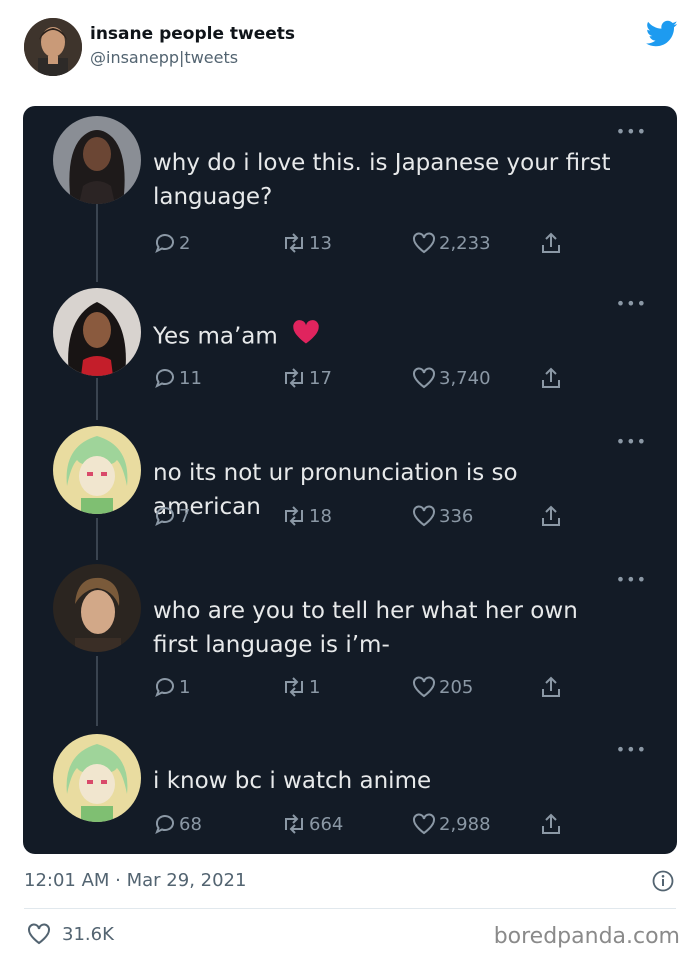  Describe the element at coordinates (192, 34) in the screenshot. I see `author-display-name: insane people tweets` at that location.